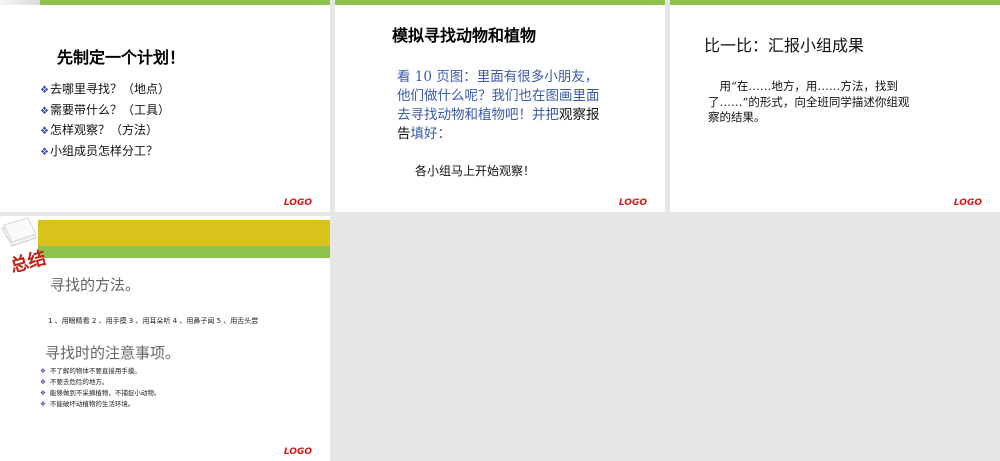 This screenshot has width=1000, height=461. I want to click on list-item: ❖ 不能破坏动植物的生活环境。, so click(87, 404).